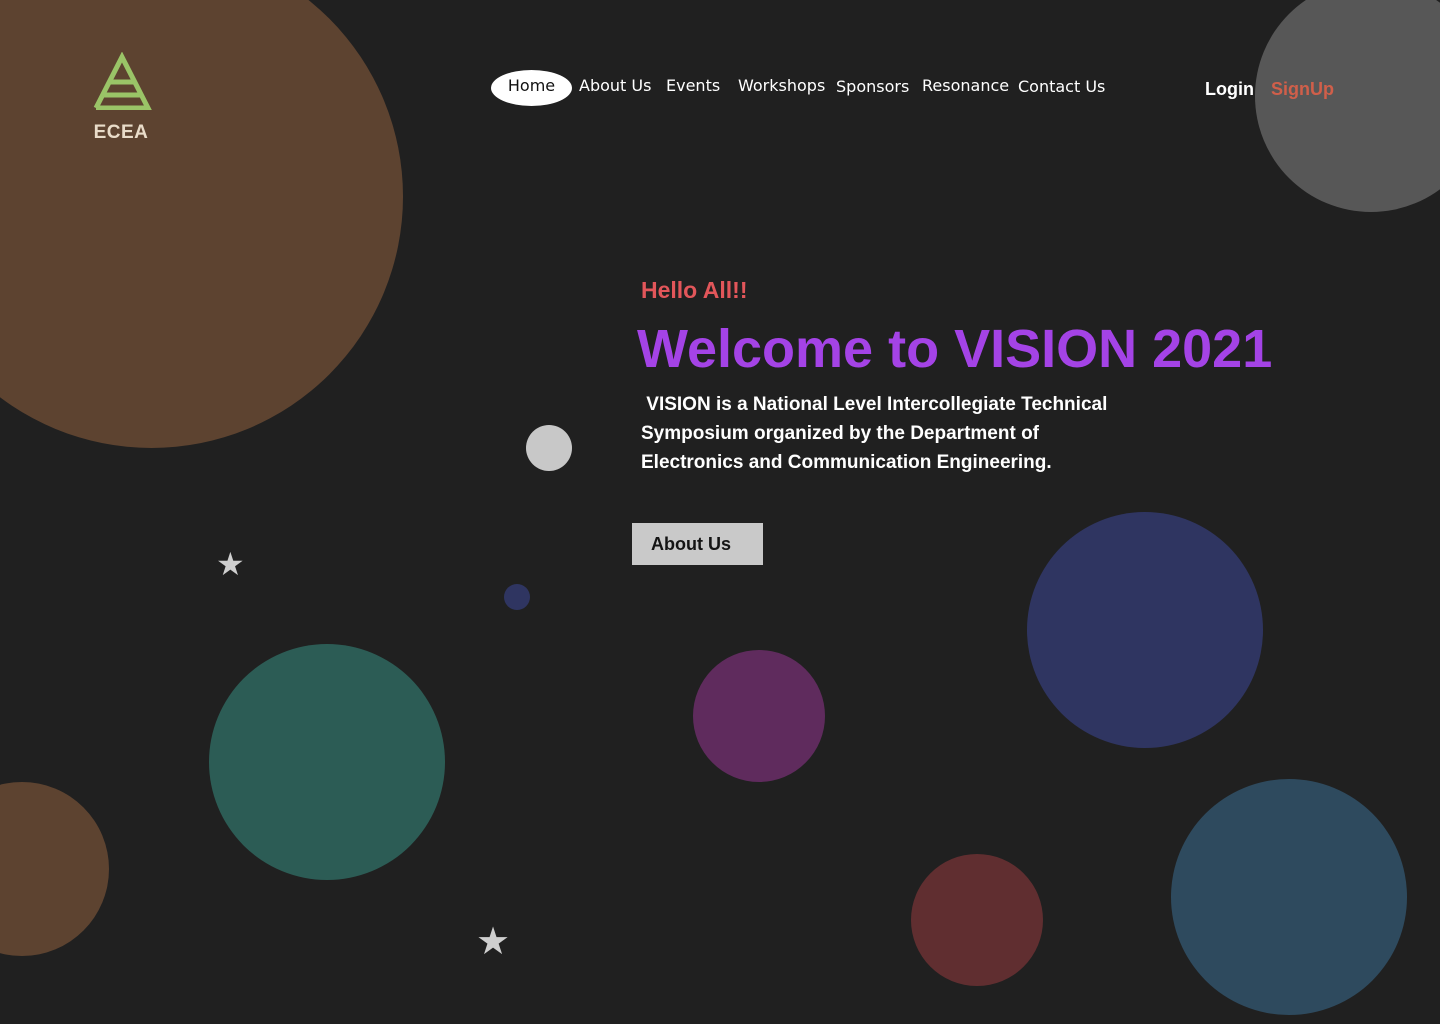 This screenshot has width=1440, height=1024. I want to click on decor-circle-purple, so click(759, 716).